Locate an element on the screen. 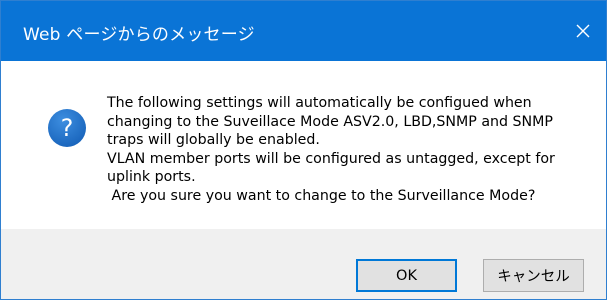 The image size is (607, 300). close-button is located at coordinates (583, 31).